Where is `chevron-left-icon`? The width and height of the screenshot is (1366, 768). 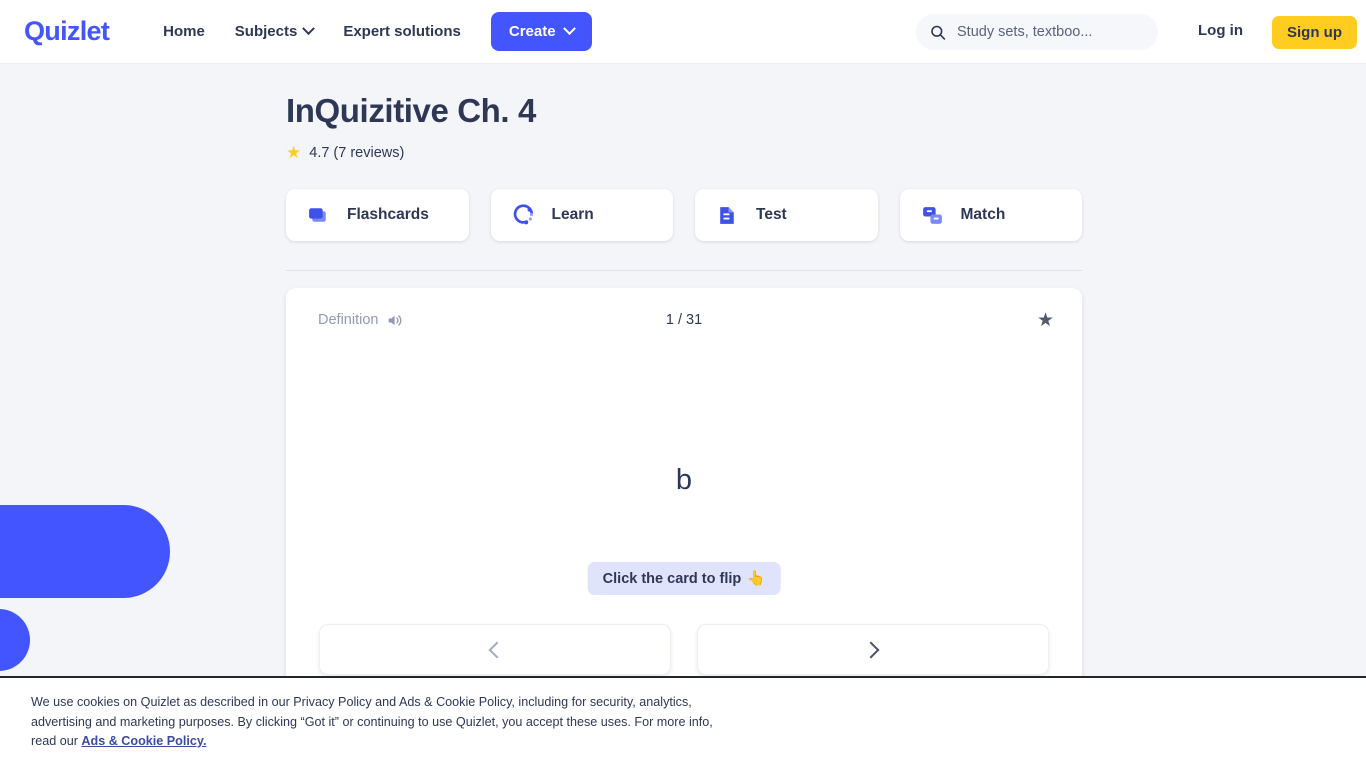 chevron-left-icon is located at coordinates (497, 649).